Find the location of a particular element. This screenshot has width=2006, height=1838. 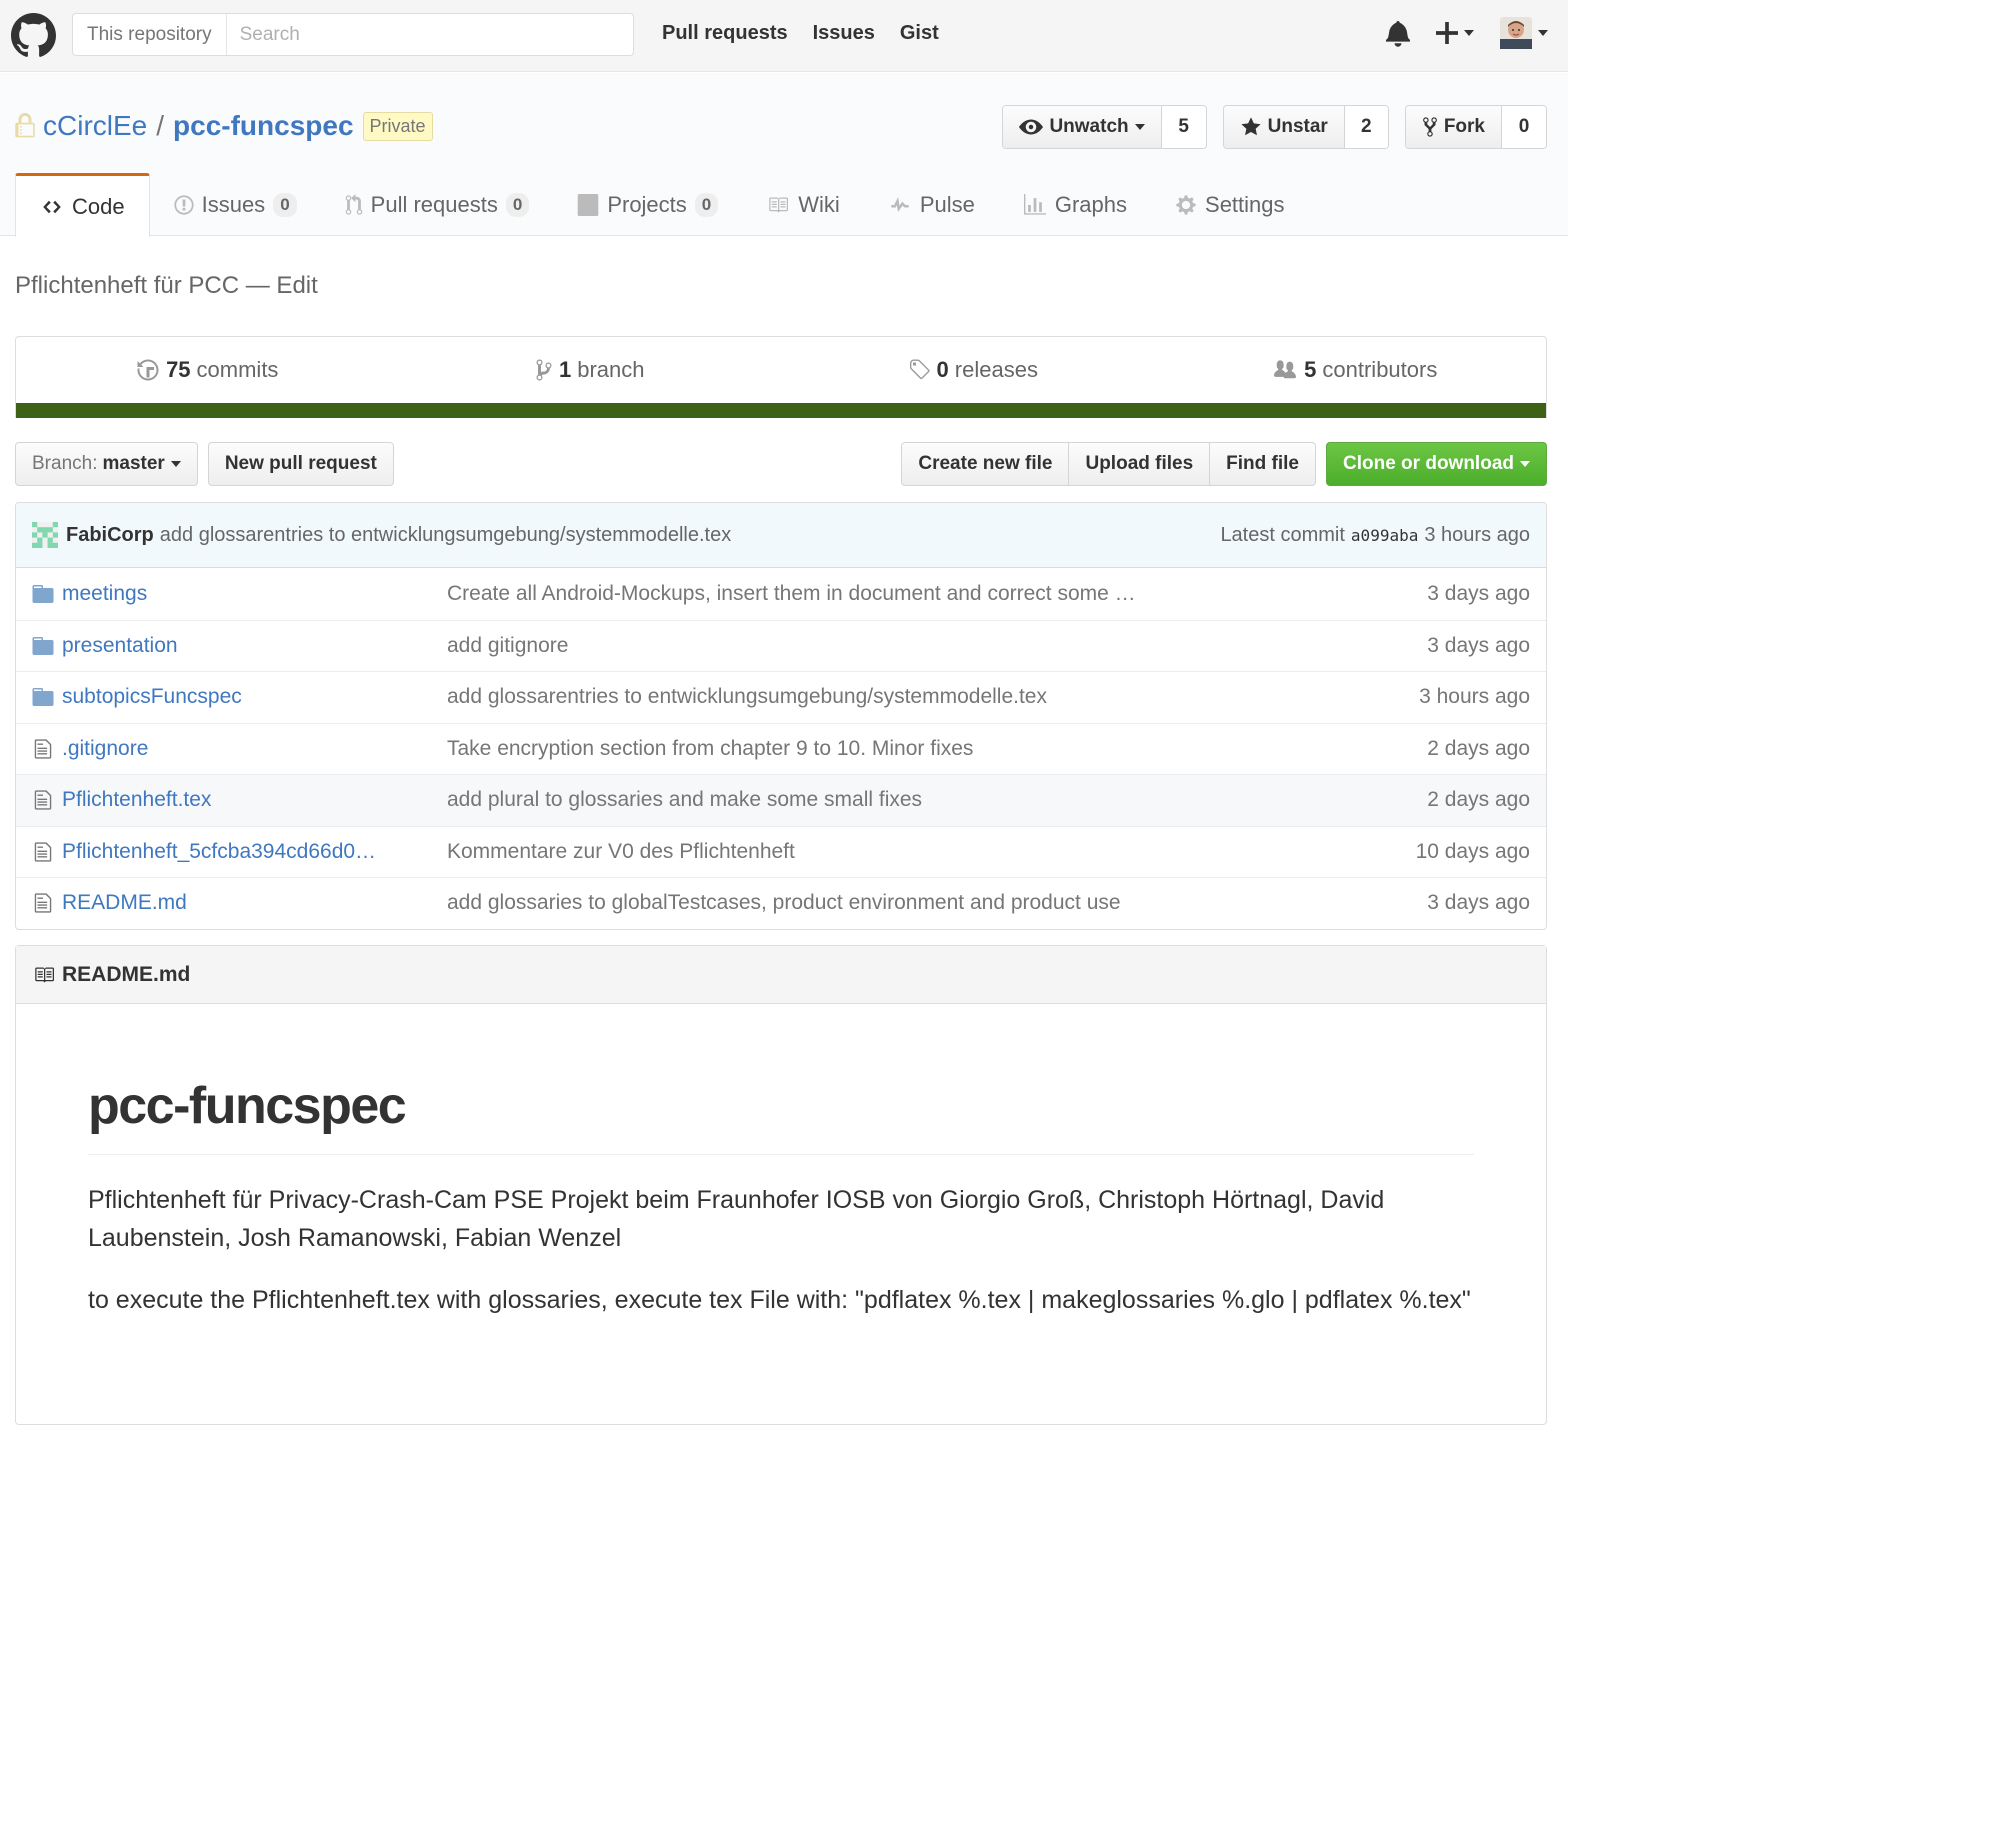

star-group: Unstar 2 is located at coordinates (1305, 127).